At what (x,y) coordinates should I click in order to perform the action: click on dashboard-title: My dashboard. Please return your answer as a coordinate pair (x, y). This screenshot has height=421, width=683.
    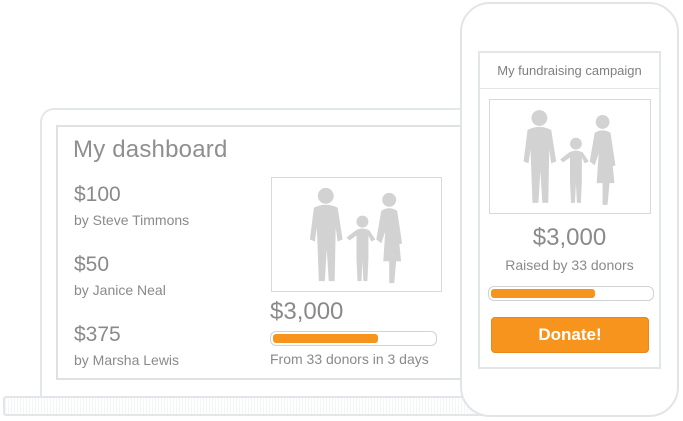
    Looking at the image, I should click on (150, 149).